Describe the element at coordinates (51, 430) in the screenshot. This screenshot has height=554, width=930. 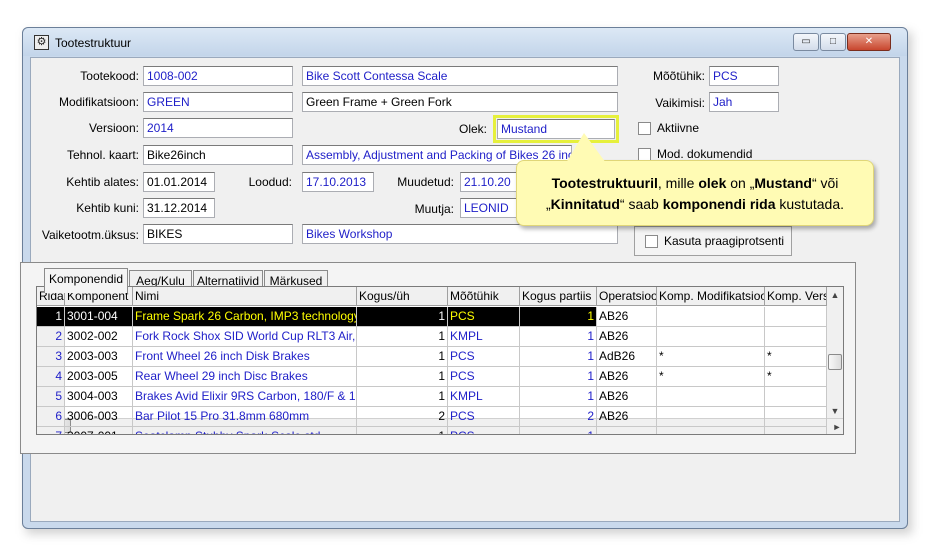
I see `cell-col-rida: 7` at that location.